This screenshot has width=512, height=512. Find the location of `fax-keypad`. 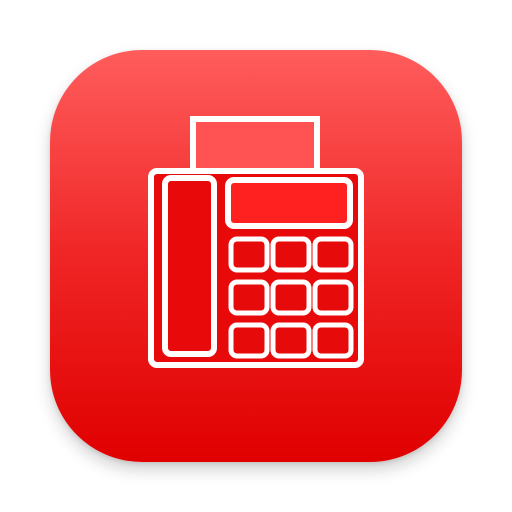

fax-keypad is located at coordinates (291, 297).